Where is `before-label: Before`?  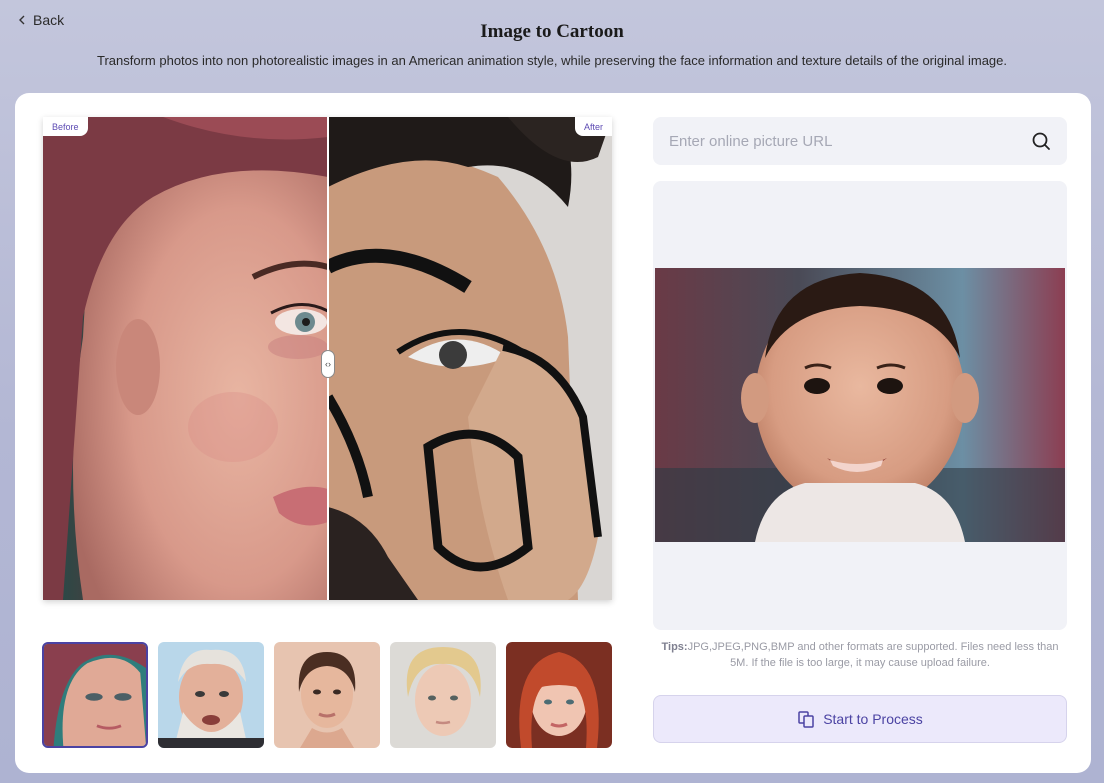
before-label: Before is located at coordinates (65, 126).